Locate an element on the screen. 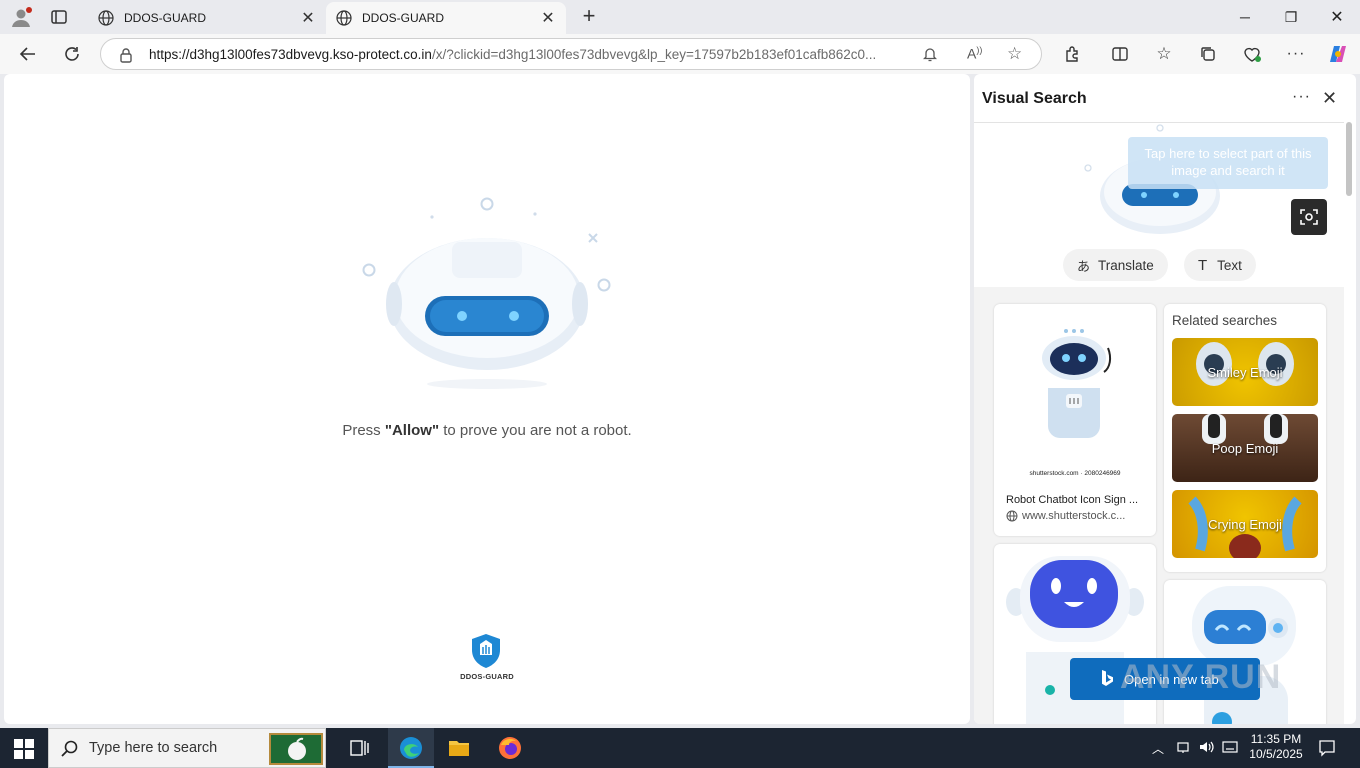 This screenshot has width=1360, height=768. translate-label: Translate is located at coordinates (1126, 265).